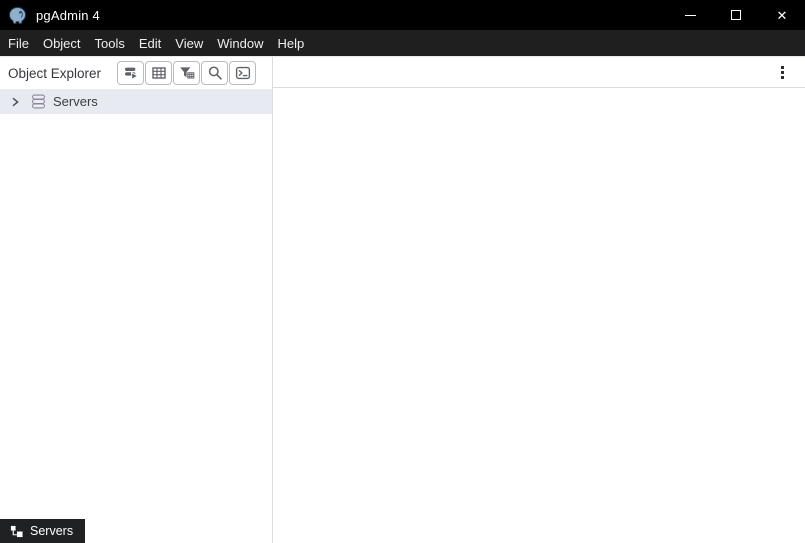 The image size is (805, 543). I want to click on close-icon: ✕, so click(782, 15).